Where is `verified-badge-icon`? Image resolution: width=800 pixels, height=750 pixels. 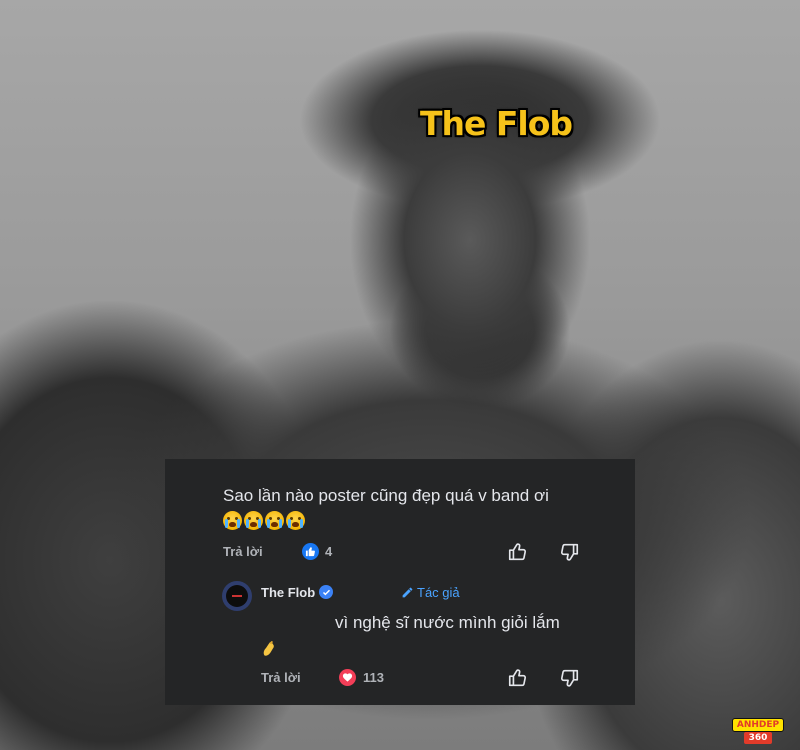
verified-badge-icon is located at coordinates (326, 592).